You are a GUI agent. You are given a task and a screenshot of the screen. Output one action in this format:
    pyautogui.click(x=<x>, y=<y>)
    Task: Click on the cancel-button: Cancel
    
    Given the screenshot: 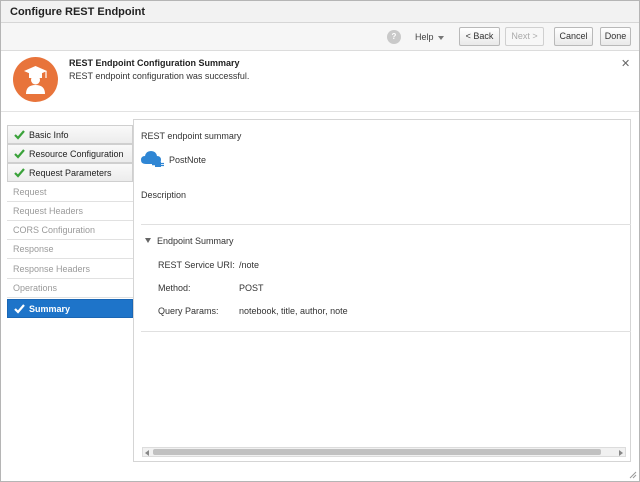 What is the action you would take?
    pyautogui.click(x=573, y=36)
    